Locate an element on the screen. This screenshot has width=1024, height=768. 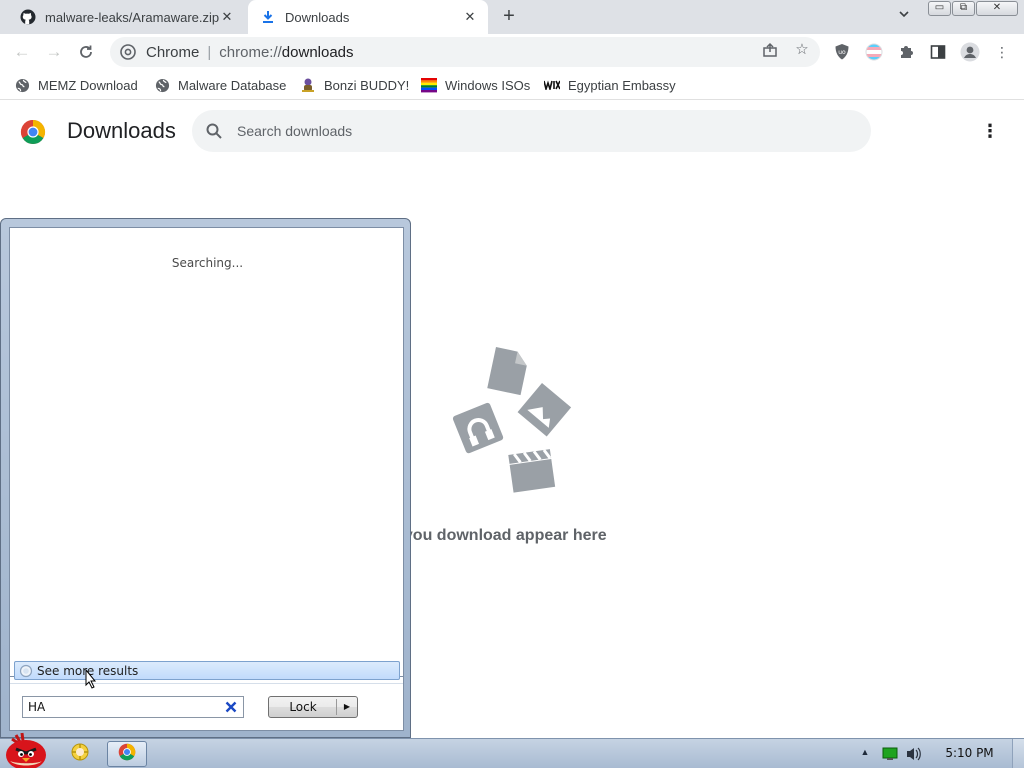
forward-button: → is located at coordinates (54, 52).